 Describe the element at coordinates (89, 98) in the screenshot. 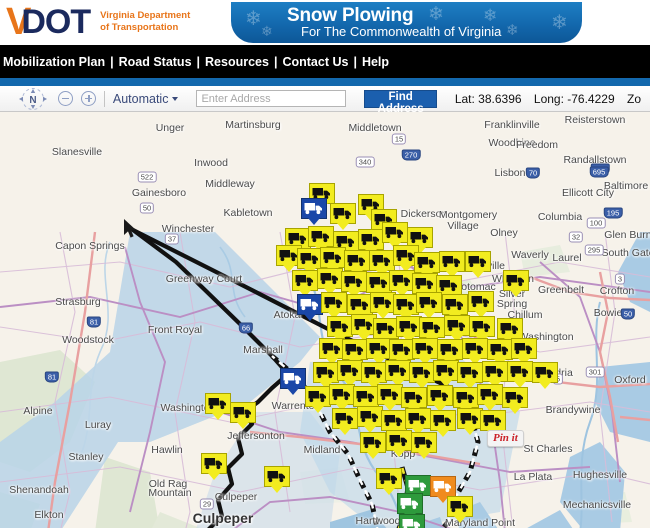

I see `zoom-in-button` at that location.